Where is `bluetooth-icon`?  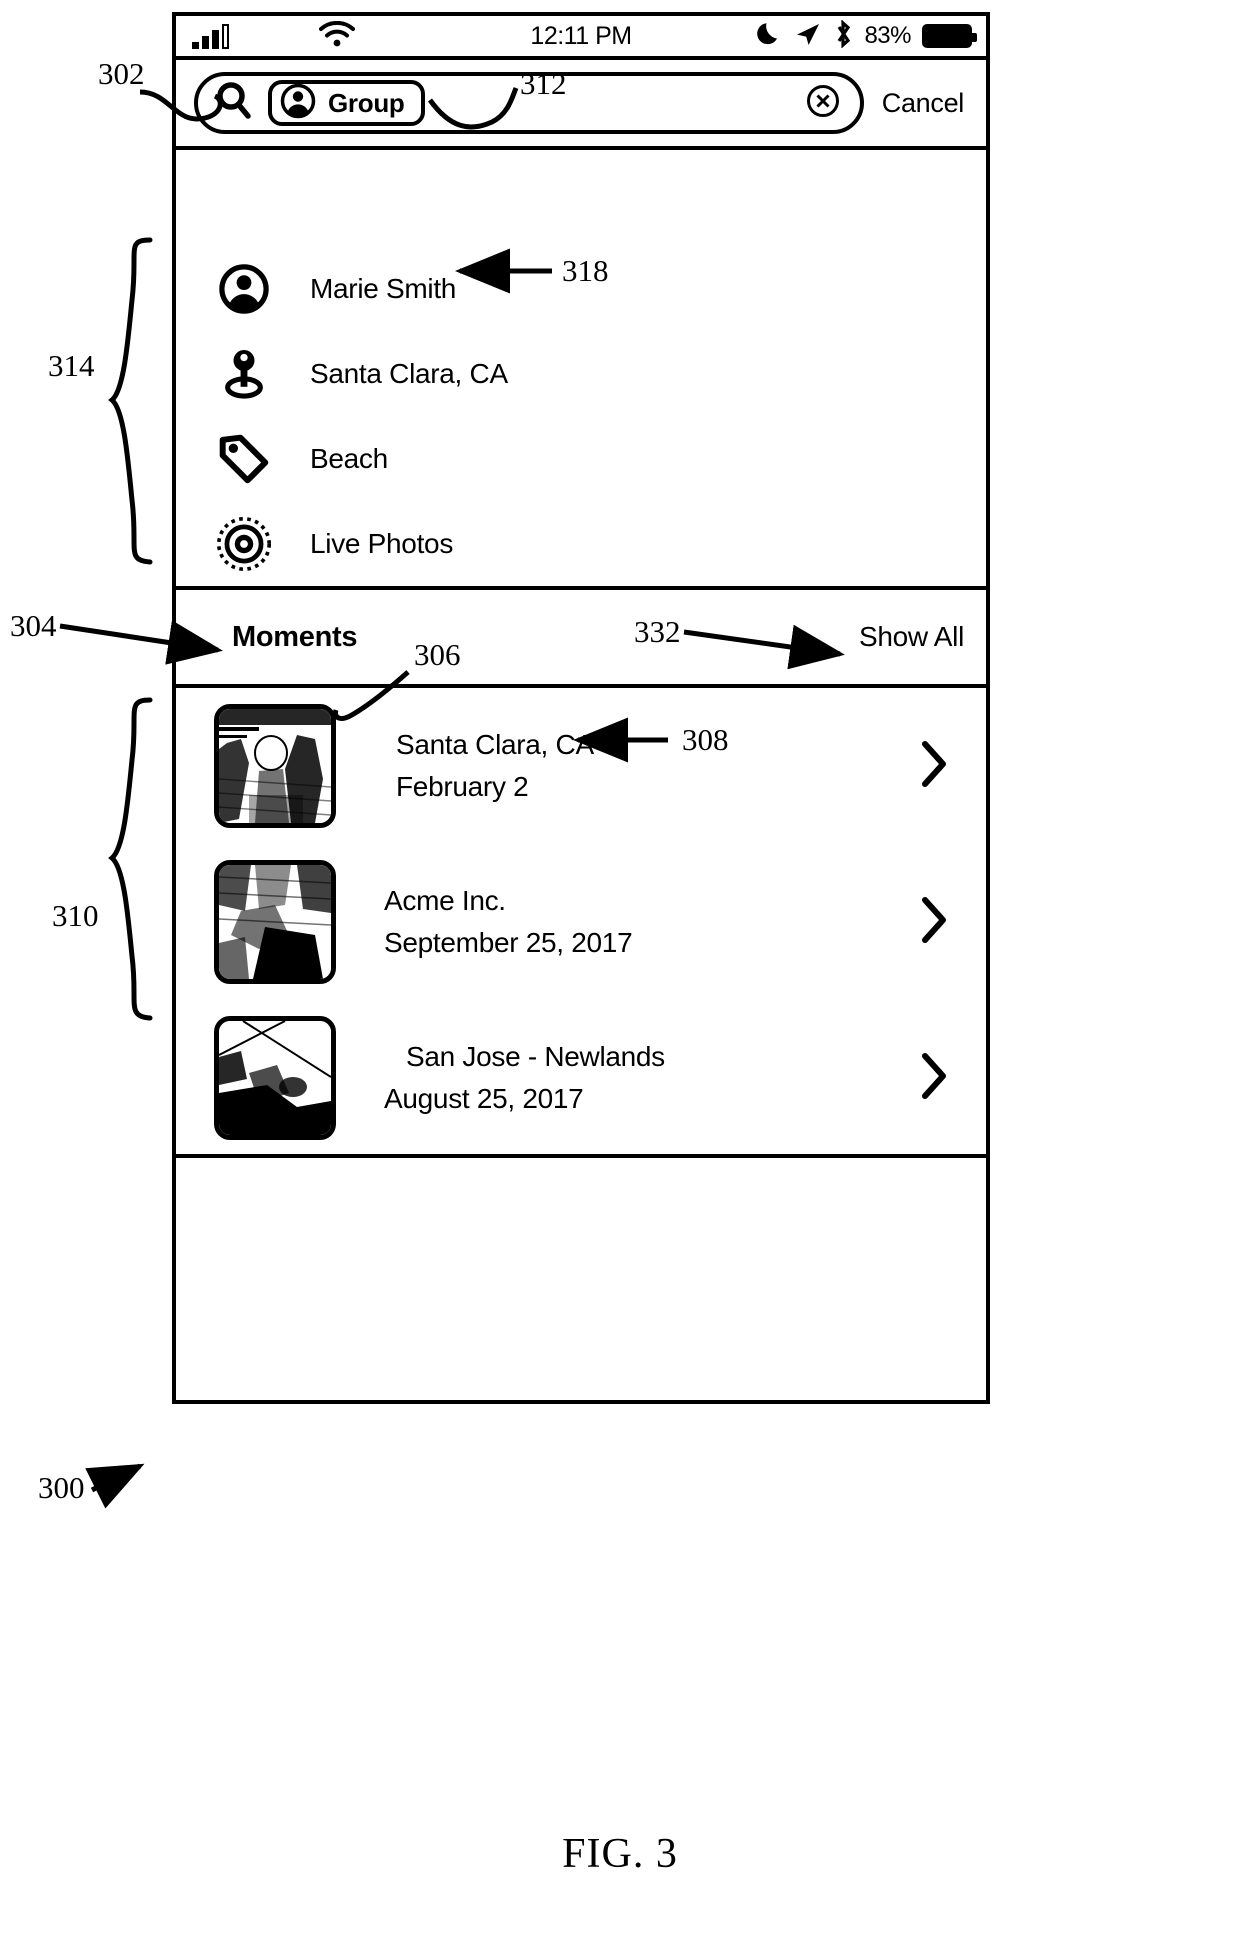
bluetooth-icon is located at coordinates (843, 35).